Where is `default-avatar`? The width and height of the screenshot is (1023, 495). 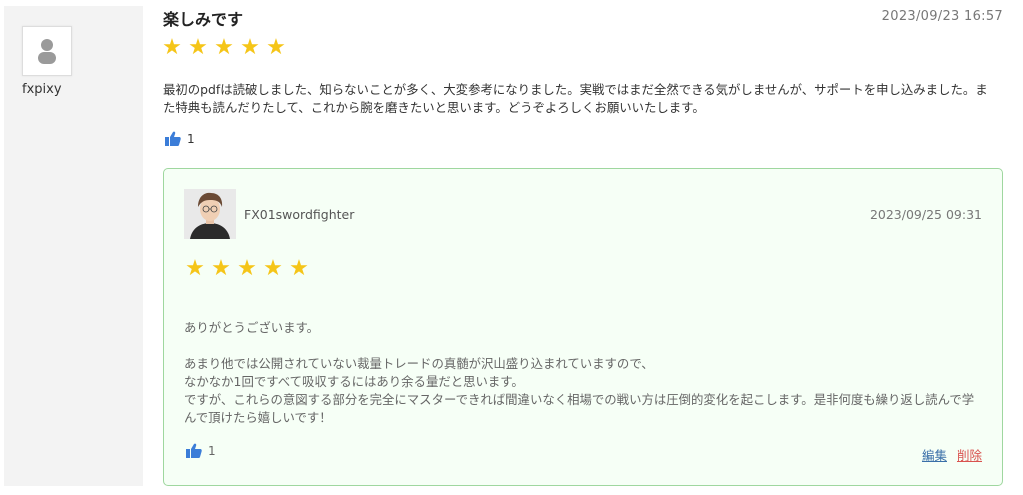 default-avatar is located at coordinates (47, 51).